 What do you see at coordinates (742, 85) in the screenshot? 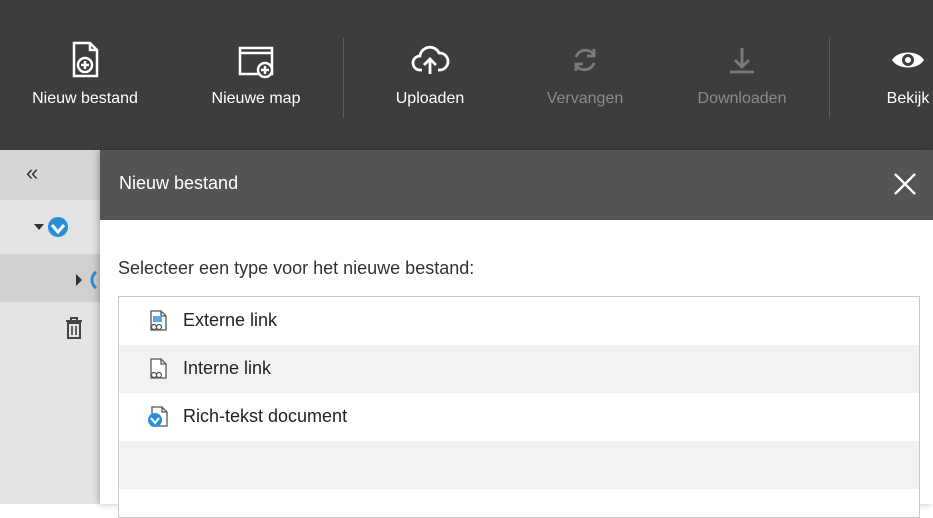
I see `download-button: Downloaden` at bounding box center [742, 85].